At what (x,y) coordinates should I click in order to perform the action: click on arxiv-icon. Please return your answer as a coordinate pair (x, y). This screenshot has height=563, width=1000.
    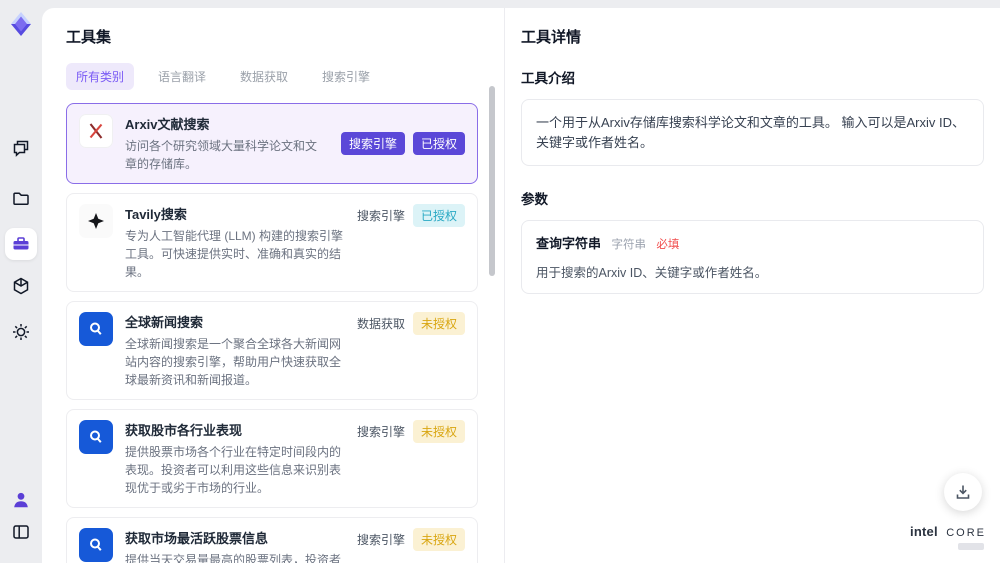
    Looking at the image, I should click on (96, 131).